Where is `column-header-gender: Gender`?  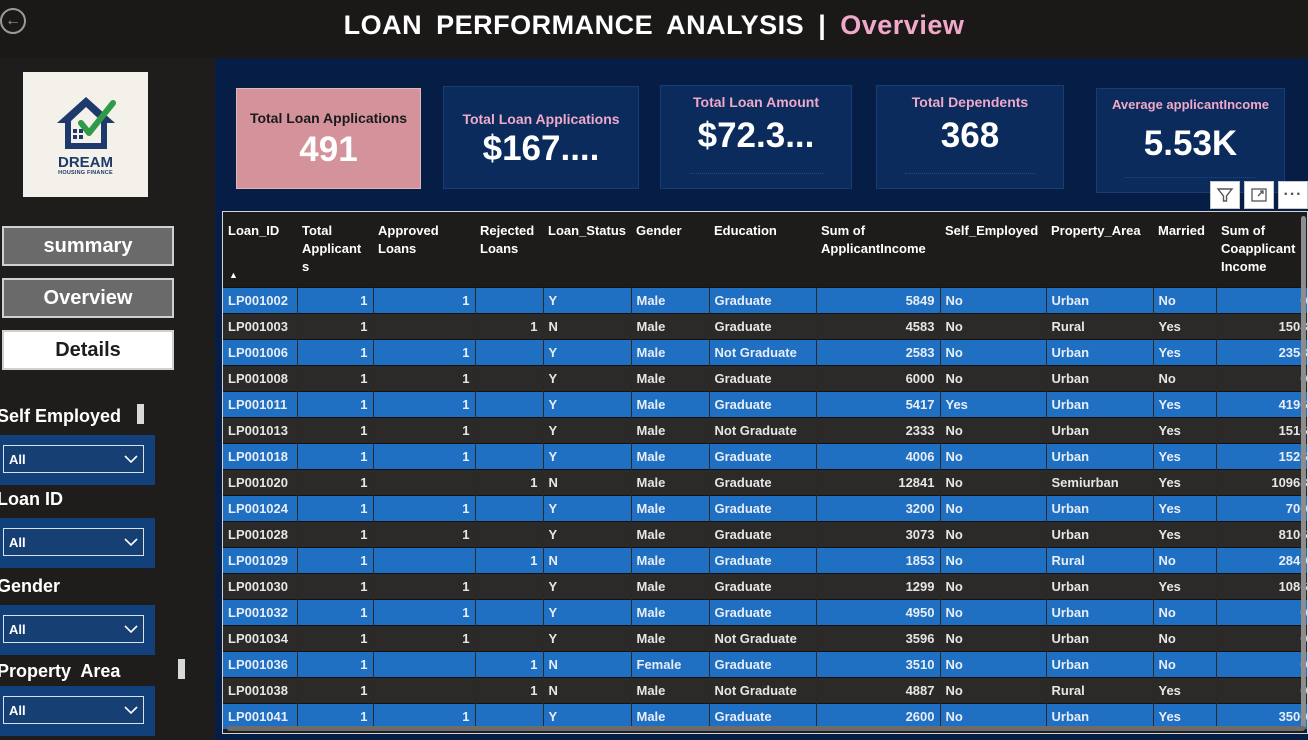 column-header-gender: Gender is located at coordinates (670, 249).